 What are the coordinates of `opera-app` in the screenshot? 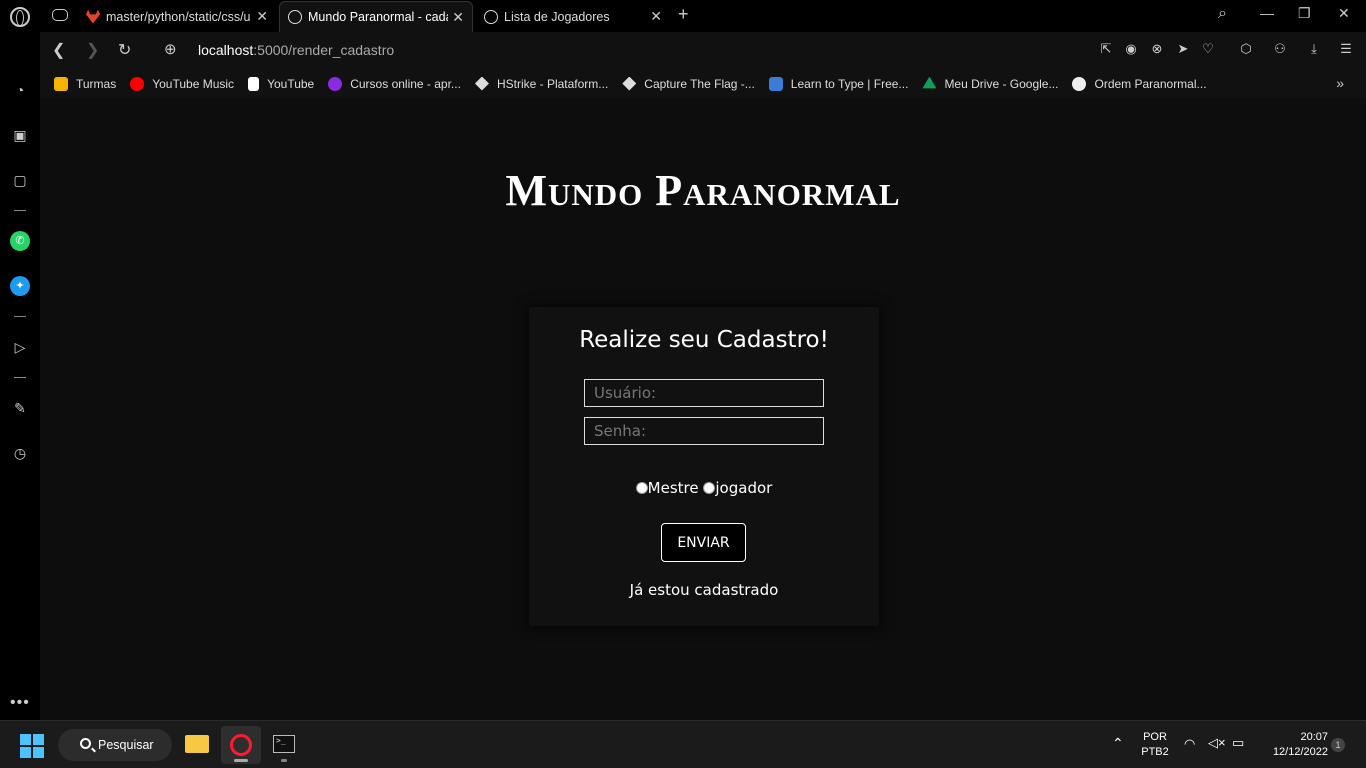 It's located at (241, 745).